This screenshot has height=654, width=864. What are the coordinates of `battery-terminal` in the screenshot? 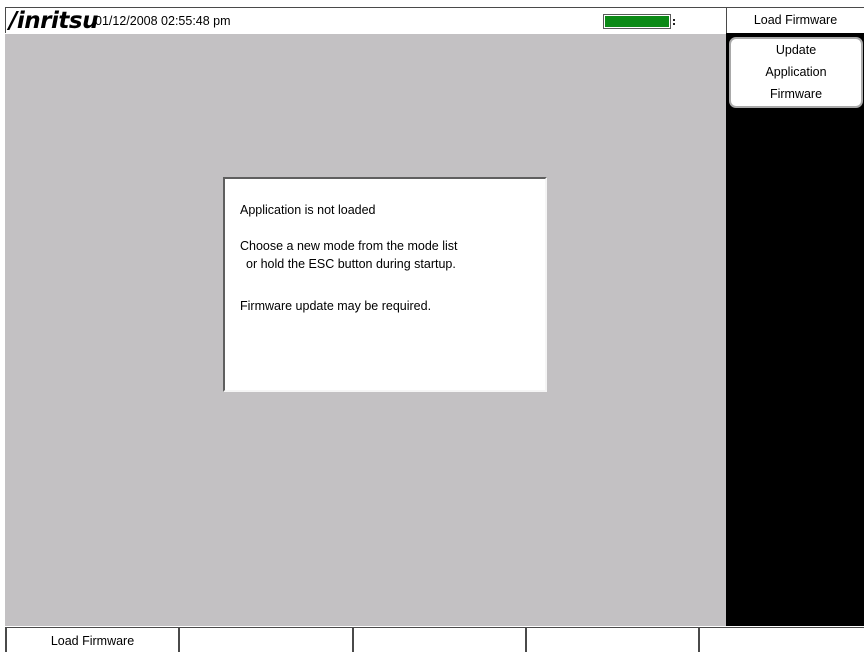 It's located at (674, 22).